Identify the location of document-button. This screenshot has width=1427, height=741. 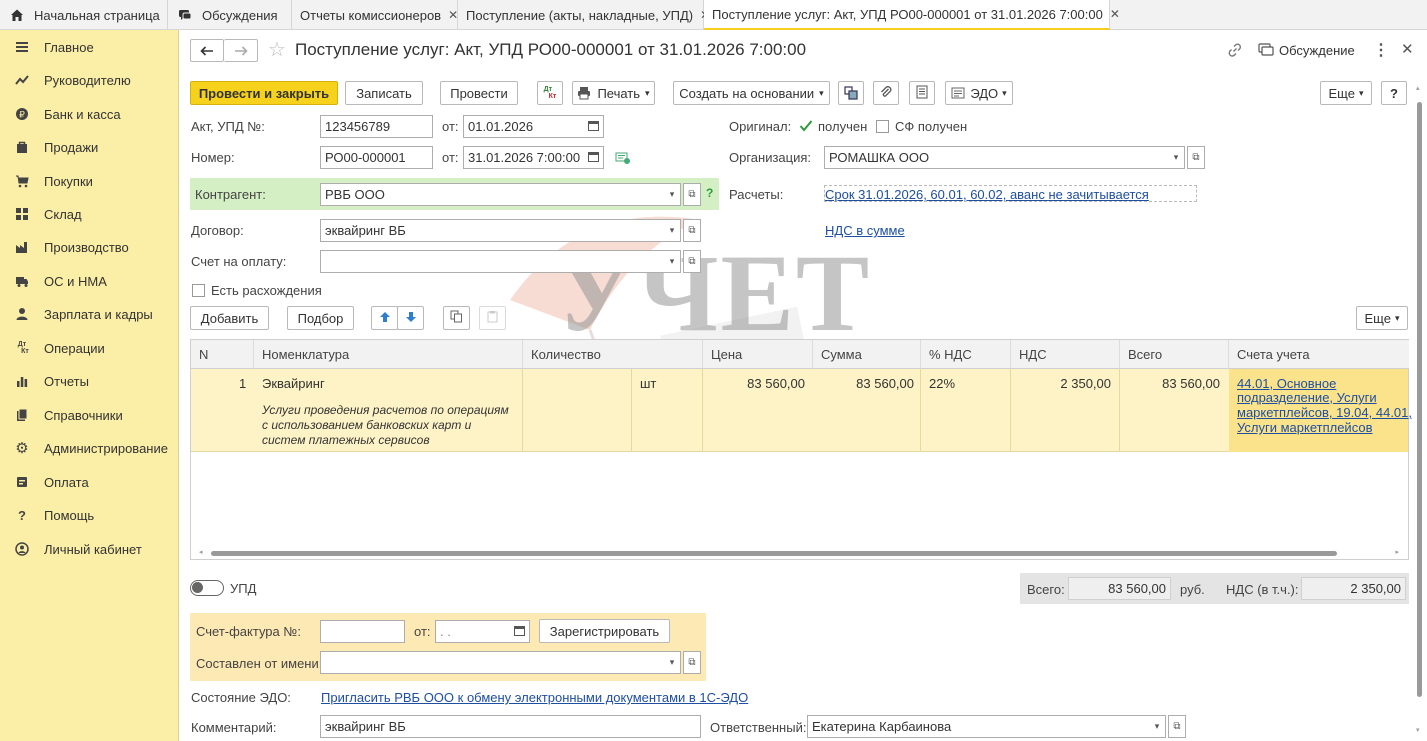
(922, 93).